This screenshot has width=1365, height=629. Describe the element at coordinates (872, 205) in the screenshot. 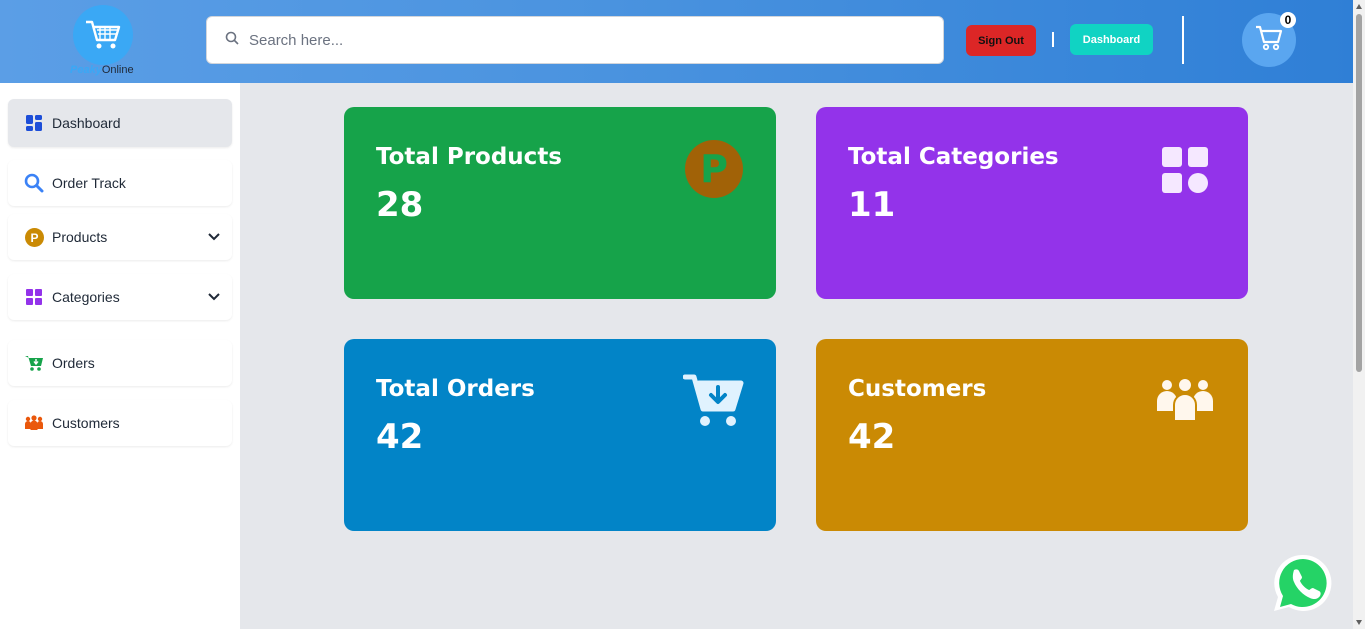

I see `card-value: 11` at that location.